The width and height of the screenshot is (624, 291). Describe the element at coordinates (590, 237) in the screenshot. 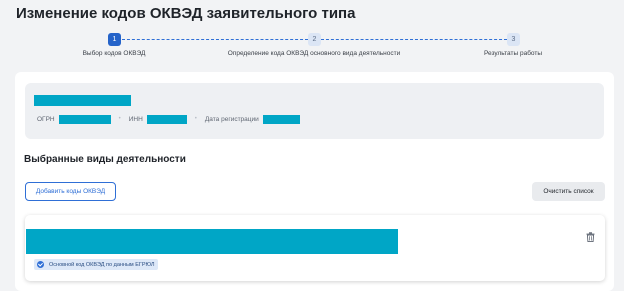

I see `trash-icon` at that location.